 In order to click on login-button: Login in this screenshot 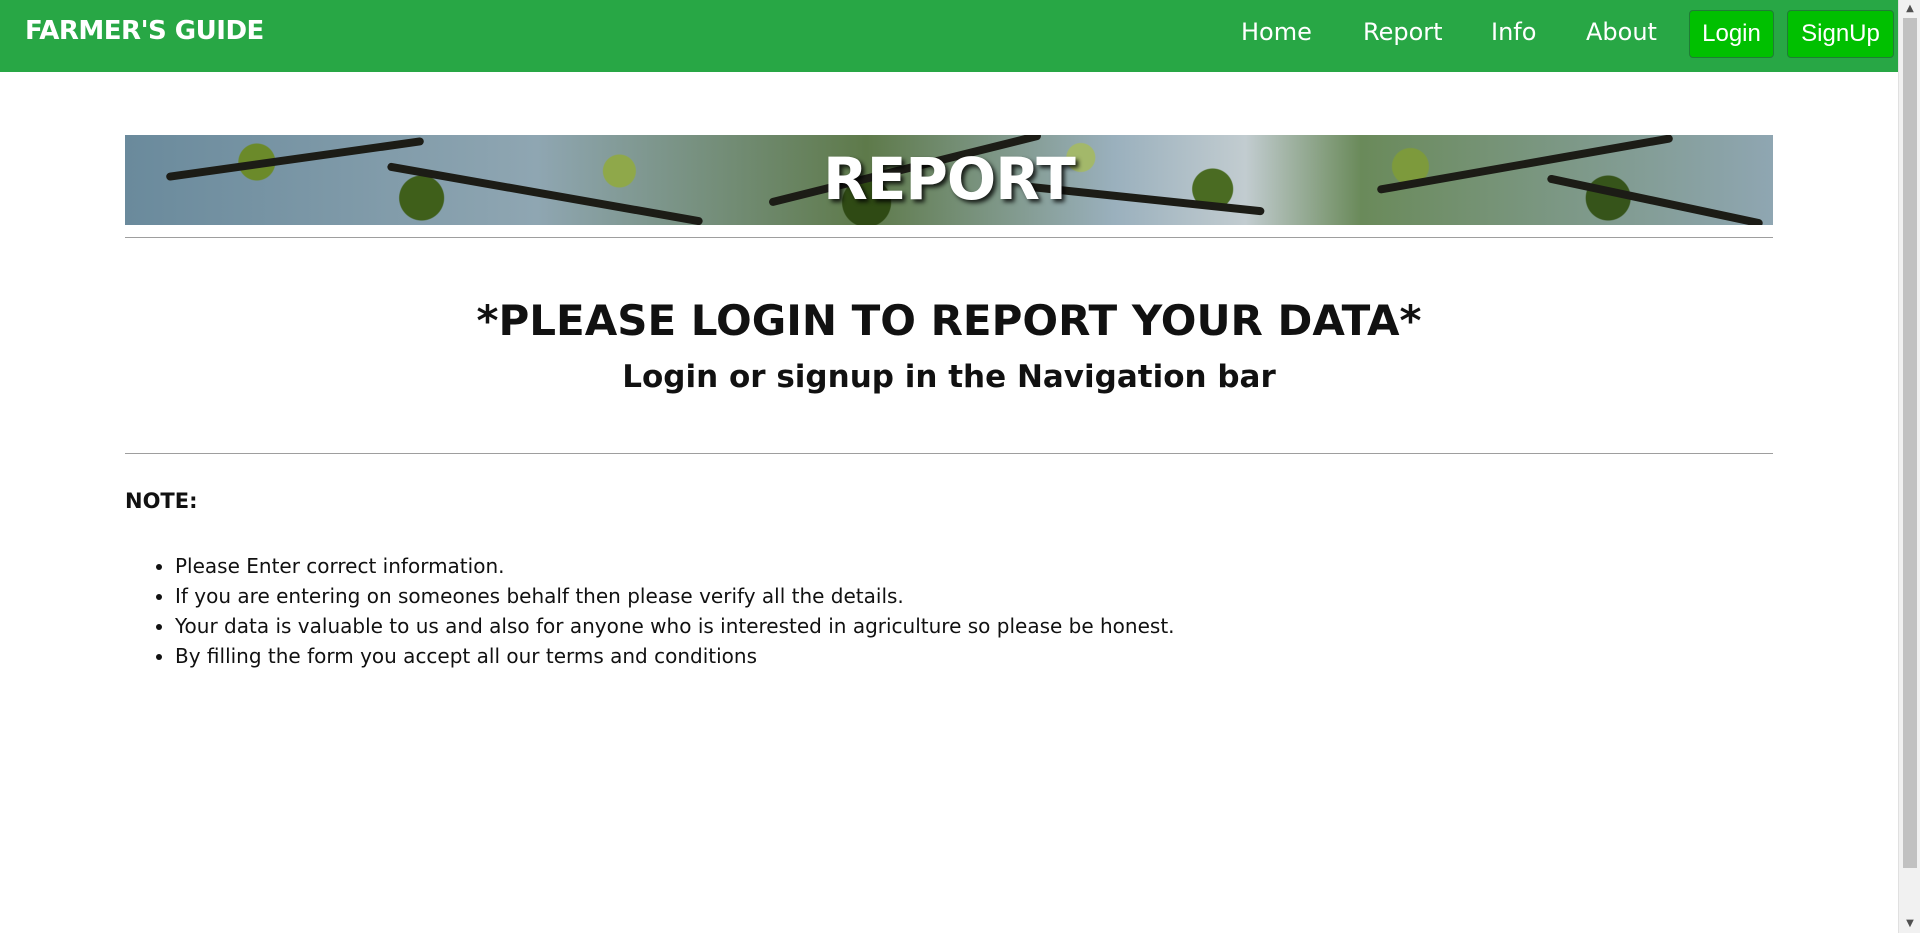, I will do `click(1731, 34)`.